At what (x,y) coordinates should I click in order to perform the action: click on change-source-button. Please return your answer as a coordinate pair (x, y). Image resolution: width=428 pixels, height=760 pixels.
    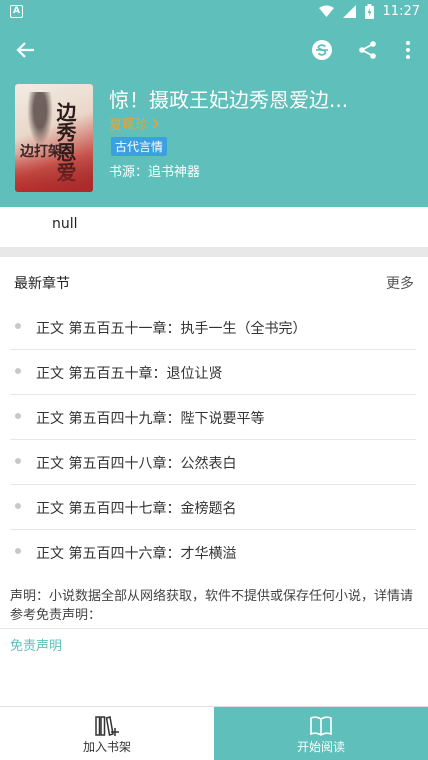
    Looking at the image, I should click on (322, 50).